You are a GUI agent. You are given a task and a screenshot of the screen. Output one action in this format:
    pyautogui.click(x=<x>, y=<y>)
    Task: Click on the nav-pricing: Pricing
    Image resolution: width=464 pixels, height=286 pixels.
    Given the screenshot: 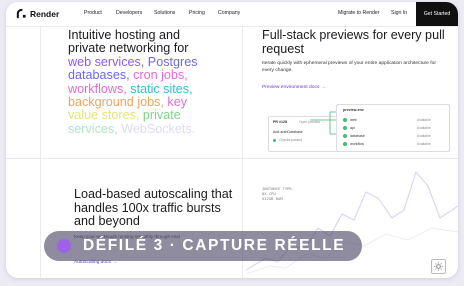 What is the action you would take?
    pyautogui.click(x=197, y=13)
    